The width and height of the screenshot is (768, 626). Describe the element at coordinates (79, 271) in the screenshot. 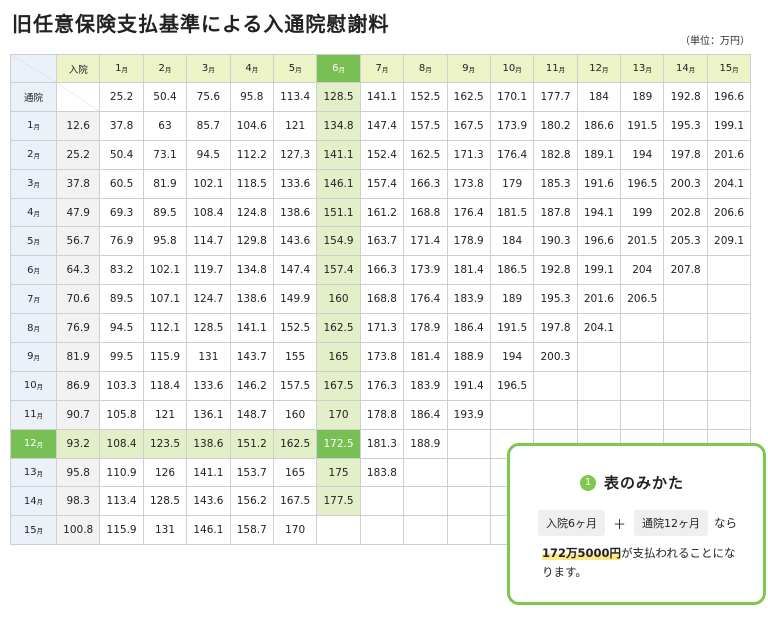

I see `table-cell: 64.3` at that location.